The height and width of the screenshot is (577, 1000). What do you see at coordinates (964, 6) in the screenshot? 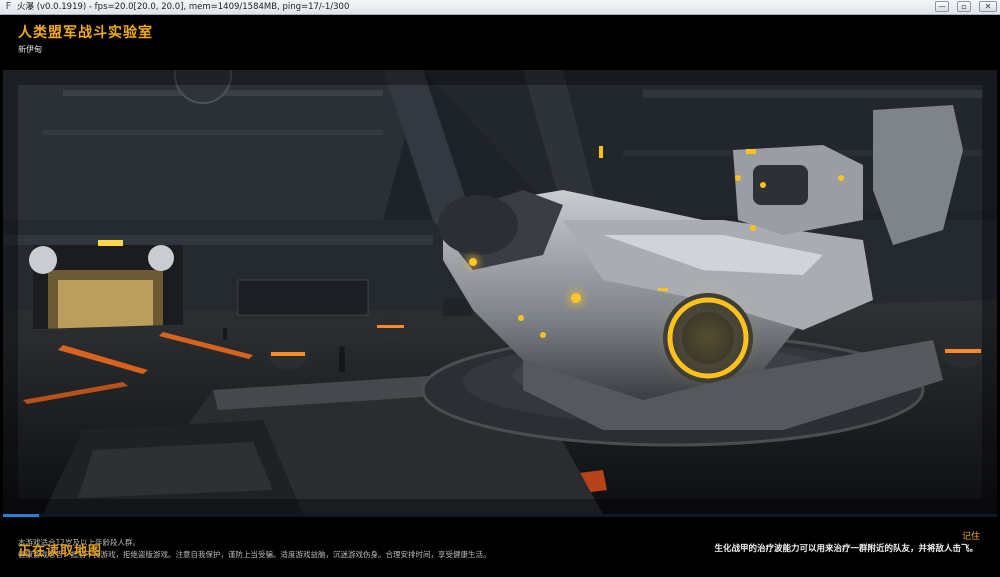
I see `restore-button: ▫` at bounding box center [964, 6].